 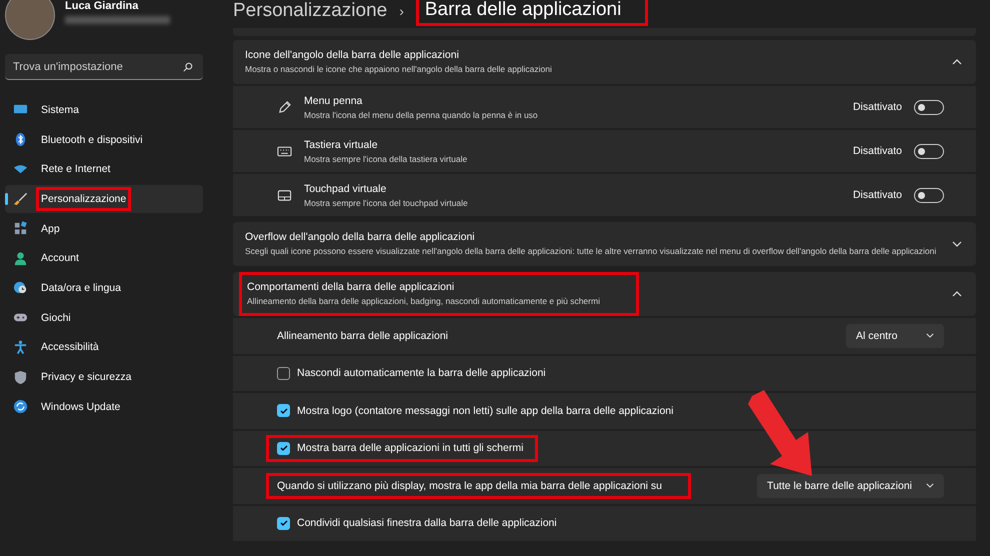 I want to click on setting-label: Allineamento barra delle applicazioni, so click(x=362, y=336).